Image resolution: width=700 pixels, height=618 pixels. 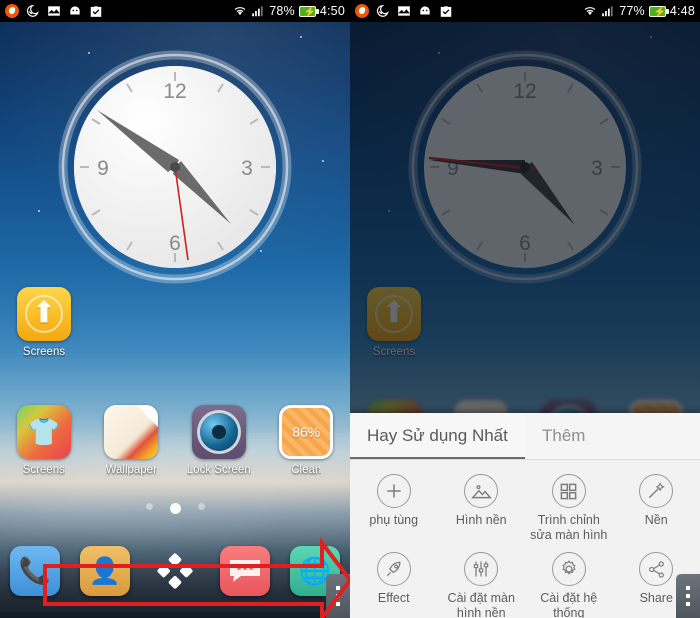 What do you see at coordinates (393, 491) in the screenshot?
I see `plus-icon` at bounding box center [393, 491].